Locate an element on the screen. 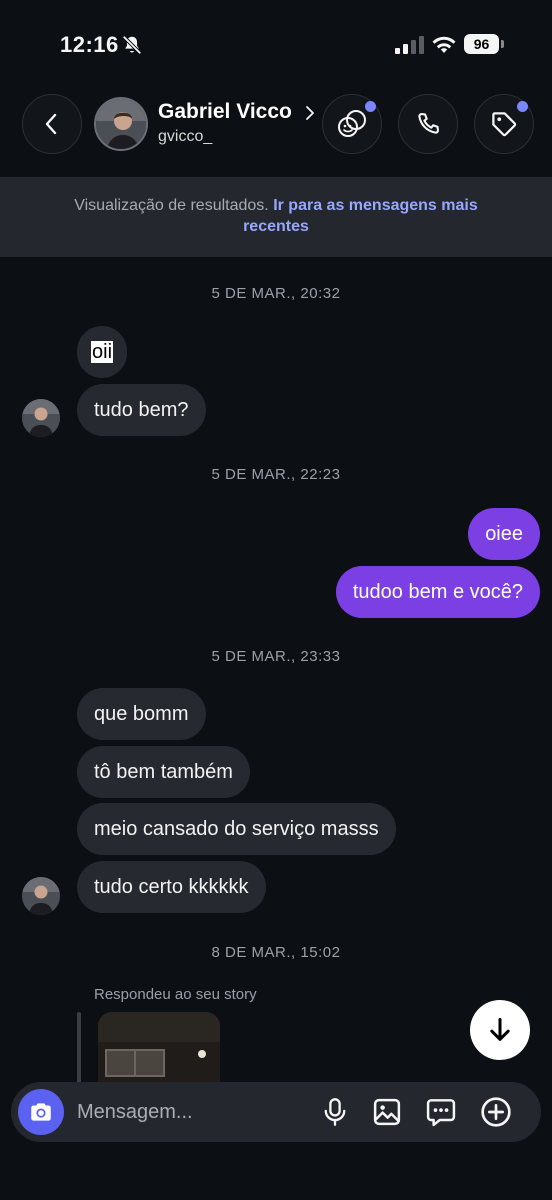  wifi-icon is located at coordinates (444, 44).